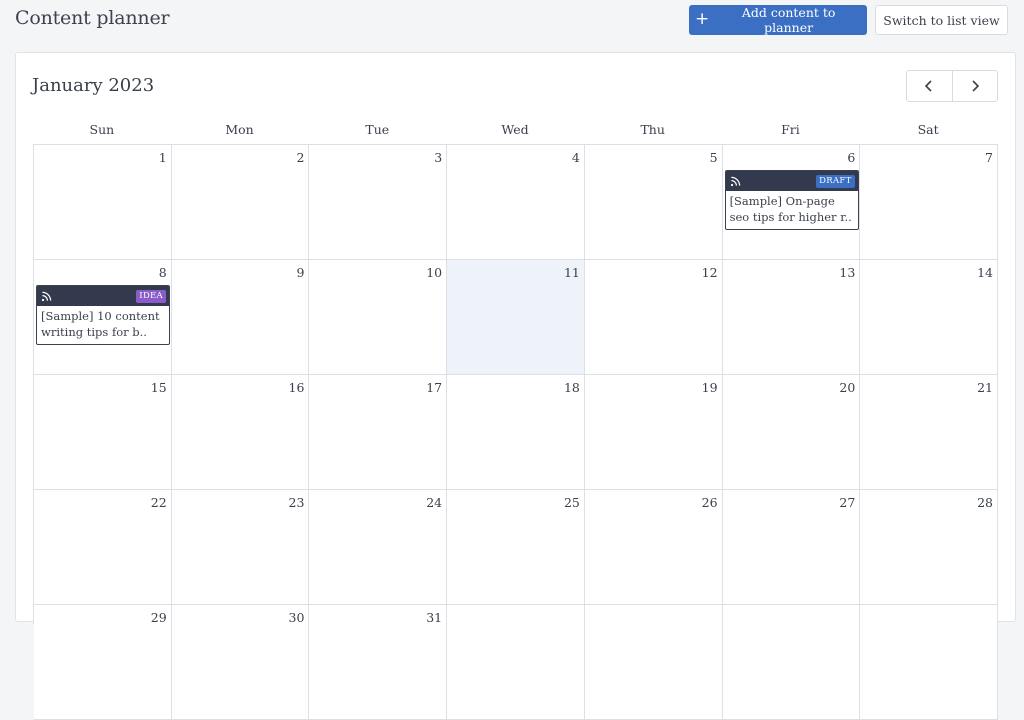 This screenshot has height=720, width=1024. I want to click on weekday-label: Mon, so click(239, 129).